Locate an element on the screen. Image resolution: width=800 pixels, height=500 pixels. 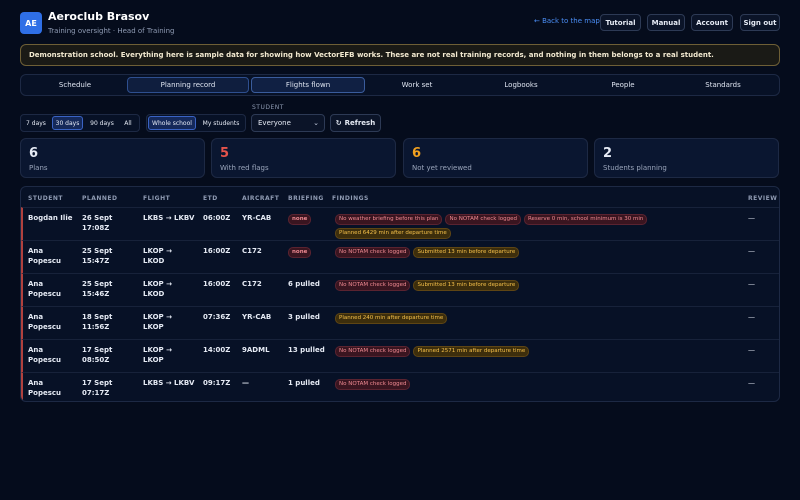
aircraft-cell: YR-CAB is located at coordinates (257, 317).